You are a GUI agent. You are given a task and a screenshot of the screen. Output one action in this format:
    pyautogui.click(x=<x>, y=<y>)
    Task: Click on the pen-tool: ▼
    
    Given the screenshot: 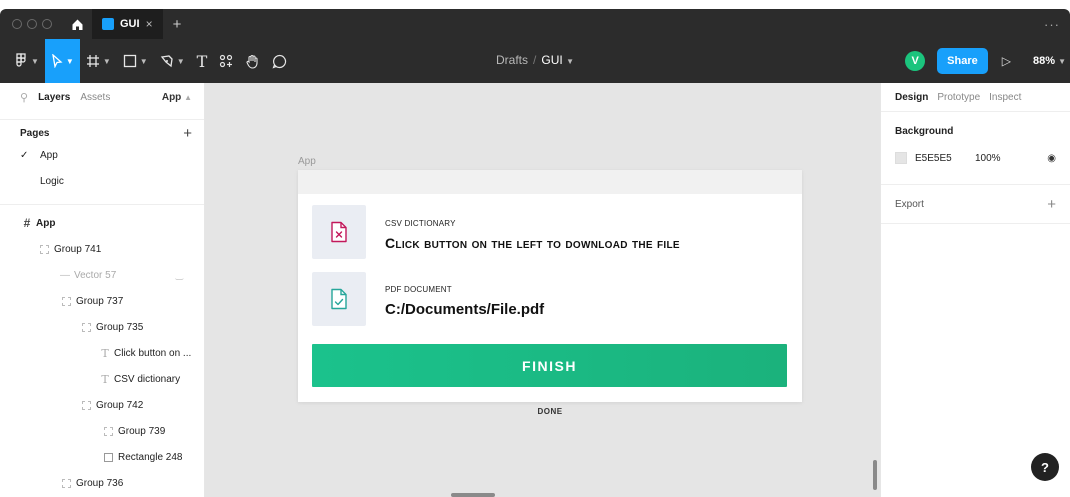 What is the action you would take?
    pyautogui.click(x=172, y=61)
    